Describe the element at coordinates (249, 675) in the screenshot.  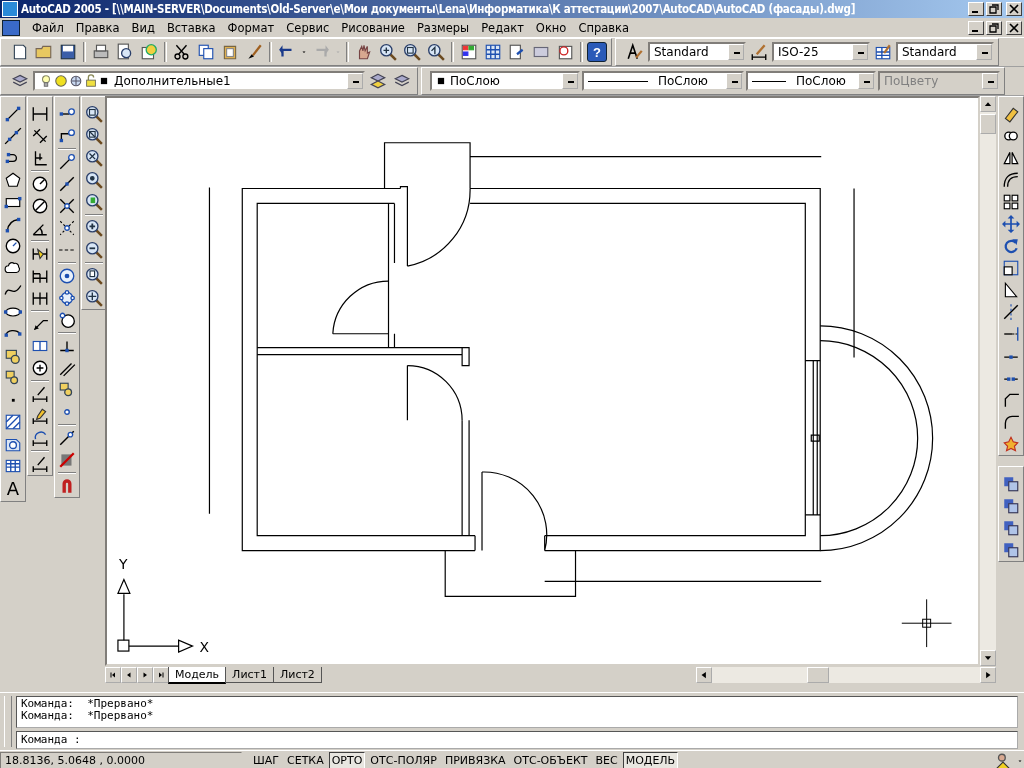
I see `layout-tab: Лист1` at that location.